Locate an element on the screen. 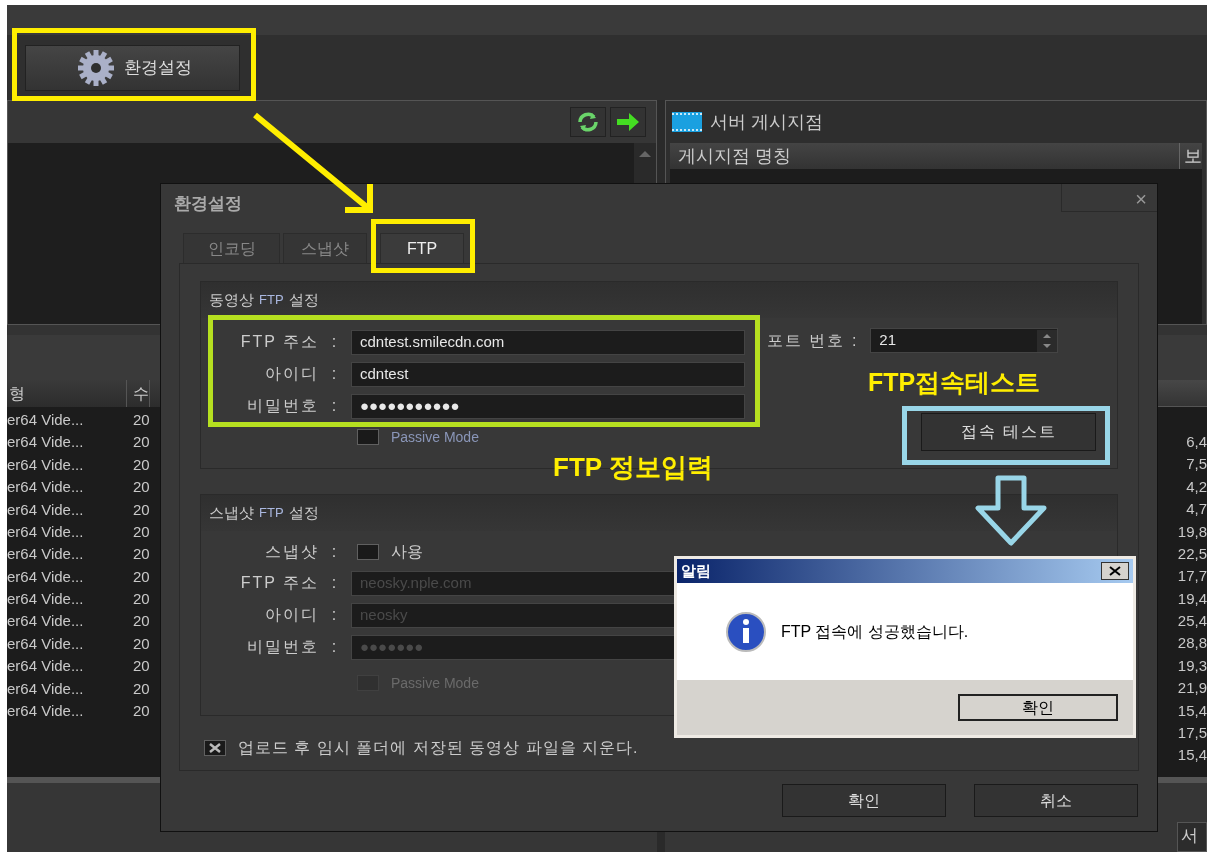 The height and width of the screenshot is (852, 1207). film-icon is located at coordinates (687, 122).